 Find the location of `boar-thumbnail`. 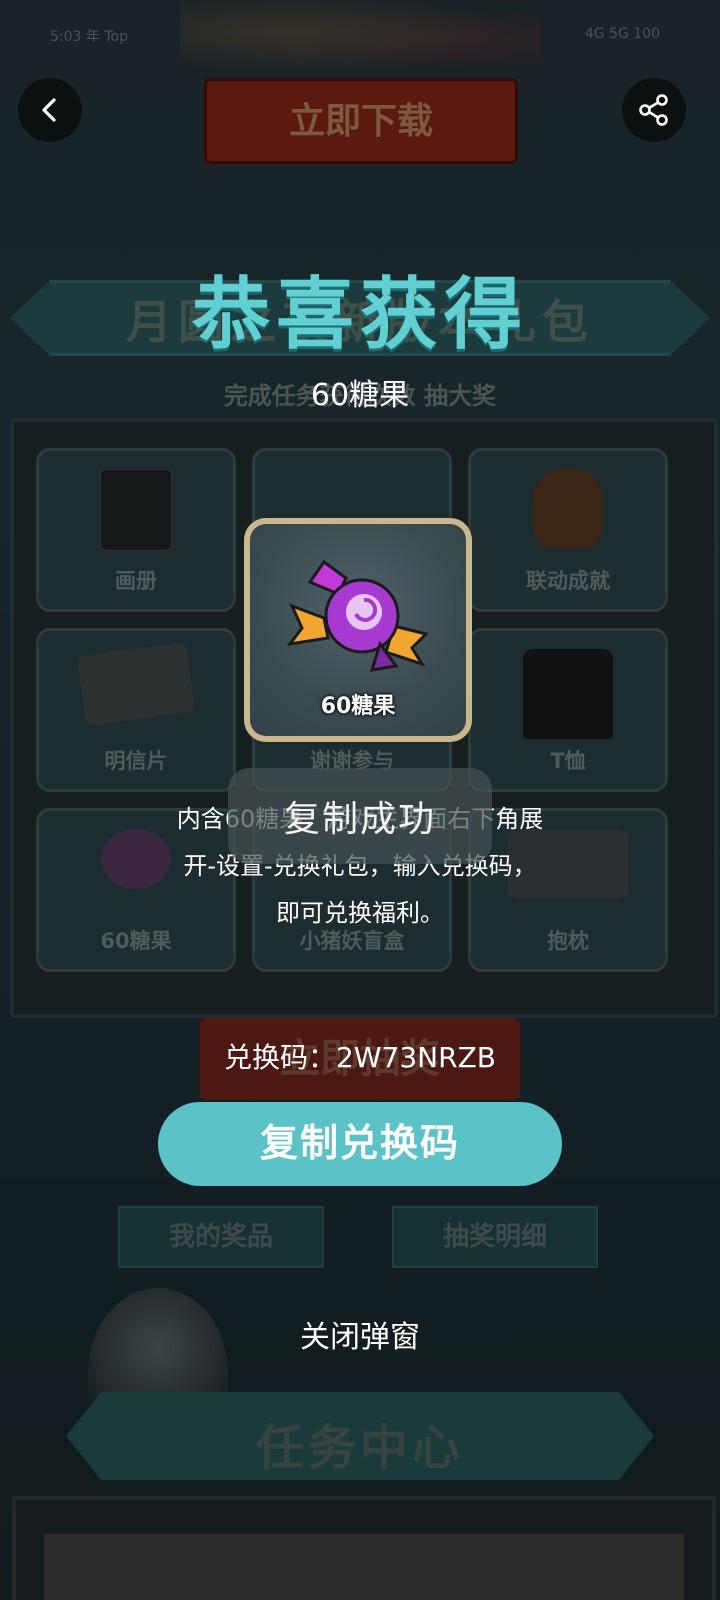

boar-thumbnail is located at coordinates (568, 509).